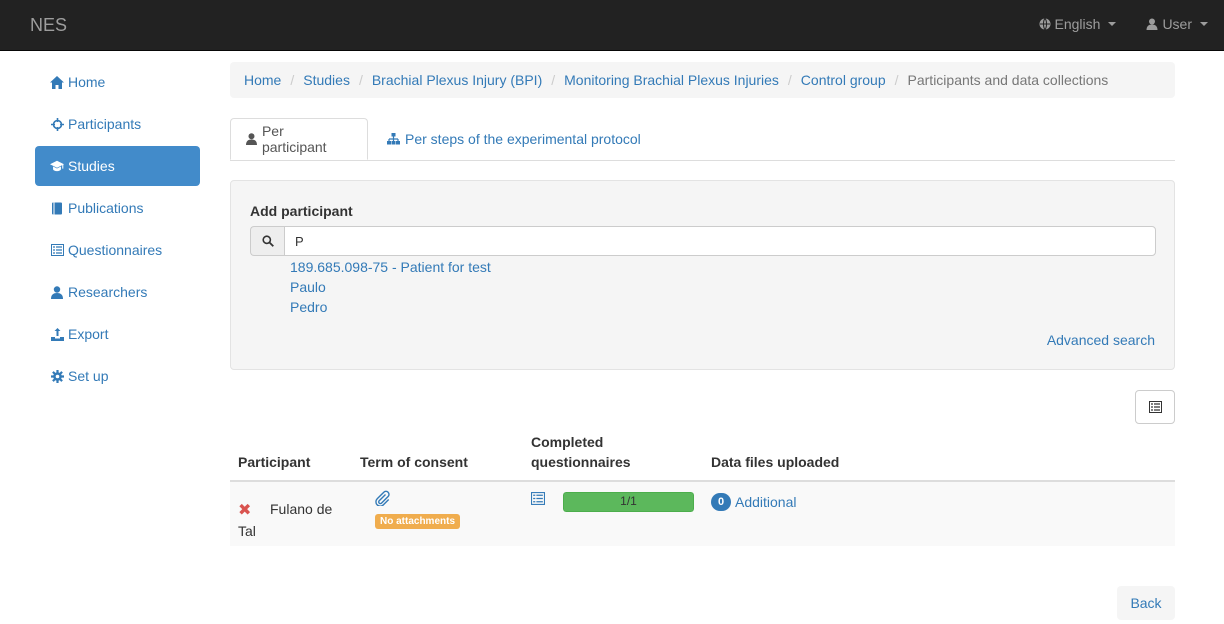  What do you see at coordinates (117, 376) in the screenshot?
I see `sidebar-item-setup: Set up` at bounding box center [117, 376].